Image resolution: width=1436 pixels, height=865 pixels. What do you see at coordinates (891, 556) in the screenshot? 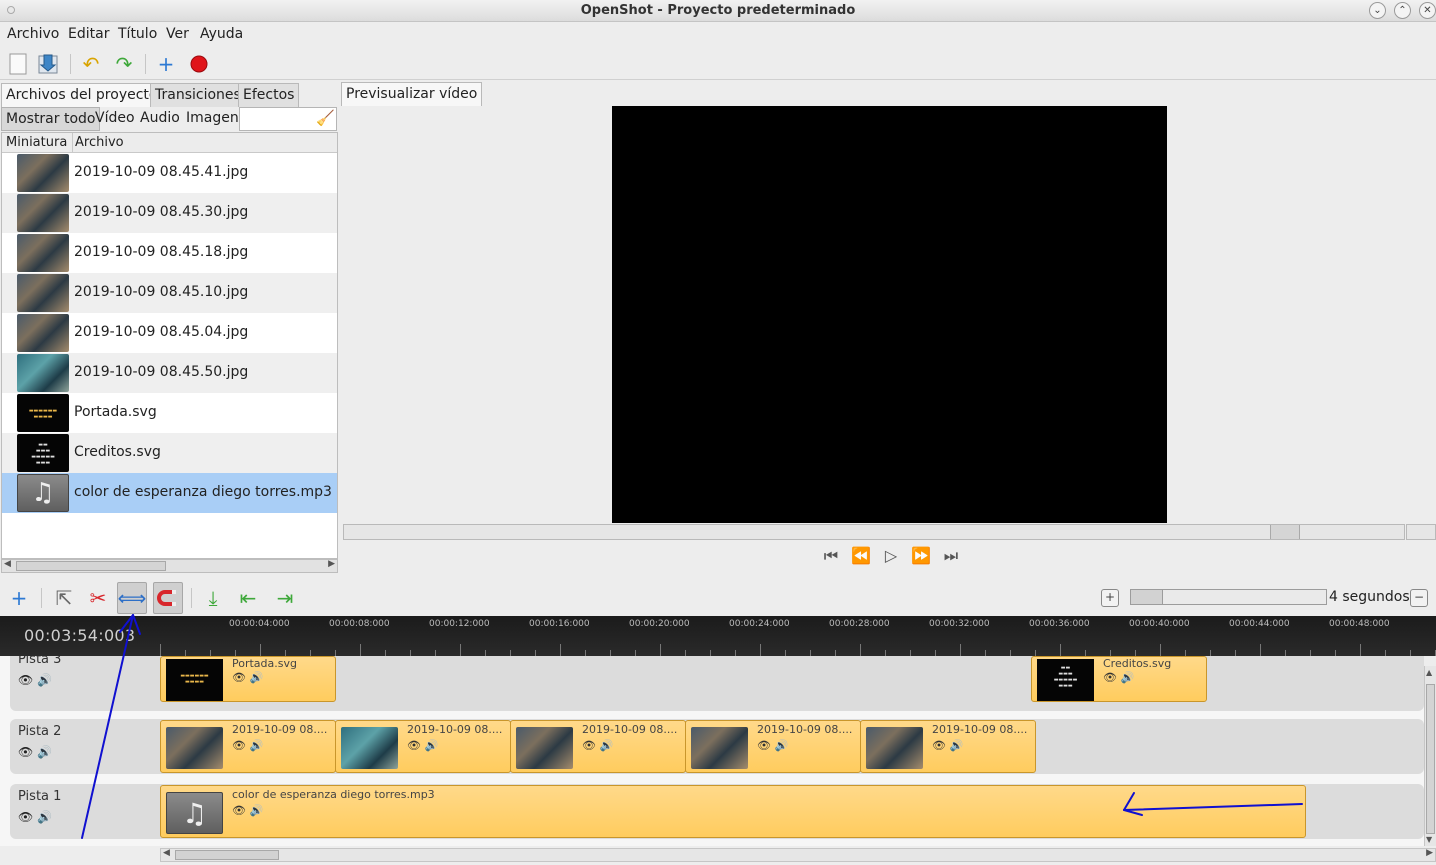
I see `play-button: ▷` at bounding box center [891, 556].